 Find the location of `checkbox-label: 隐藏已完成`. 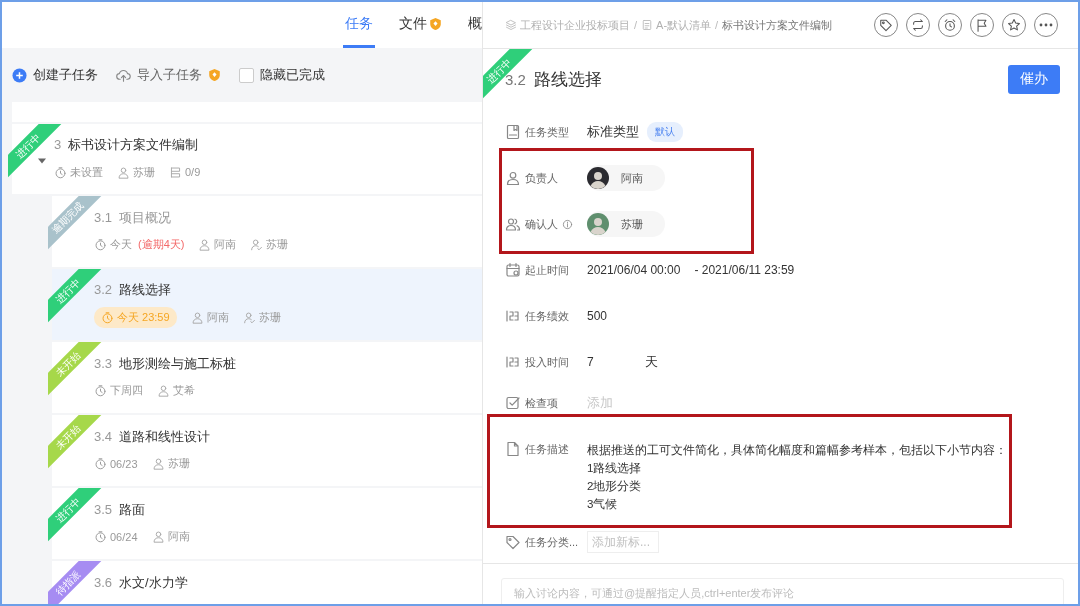

checkbox-label: 隐藏已完成 is located at coordinates (292, 75).